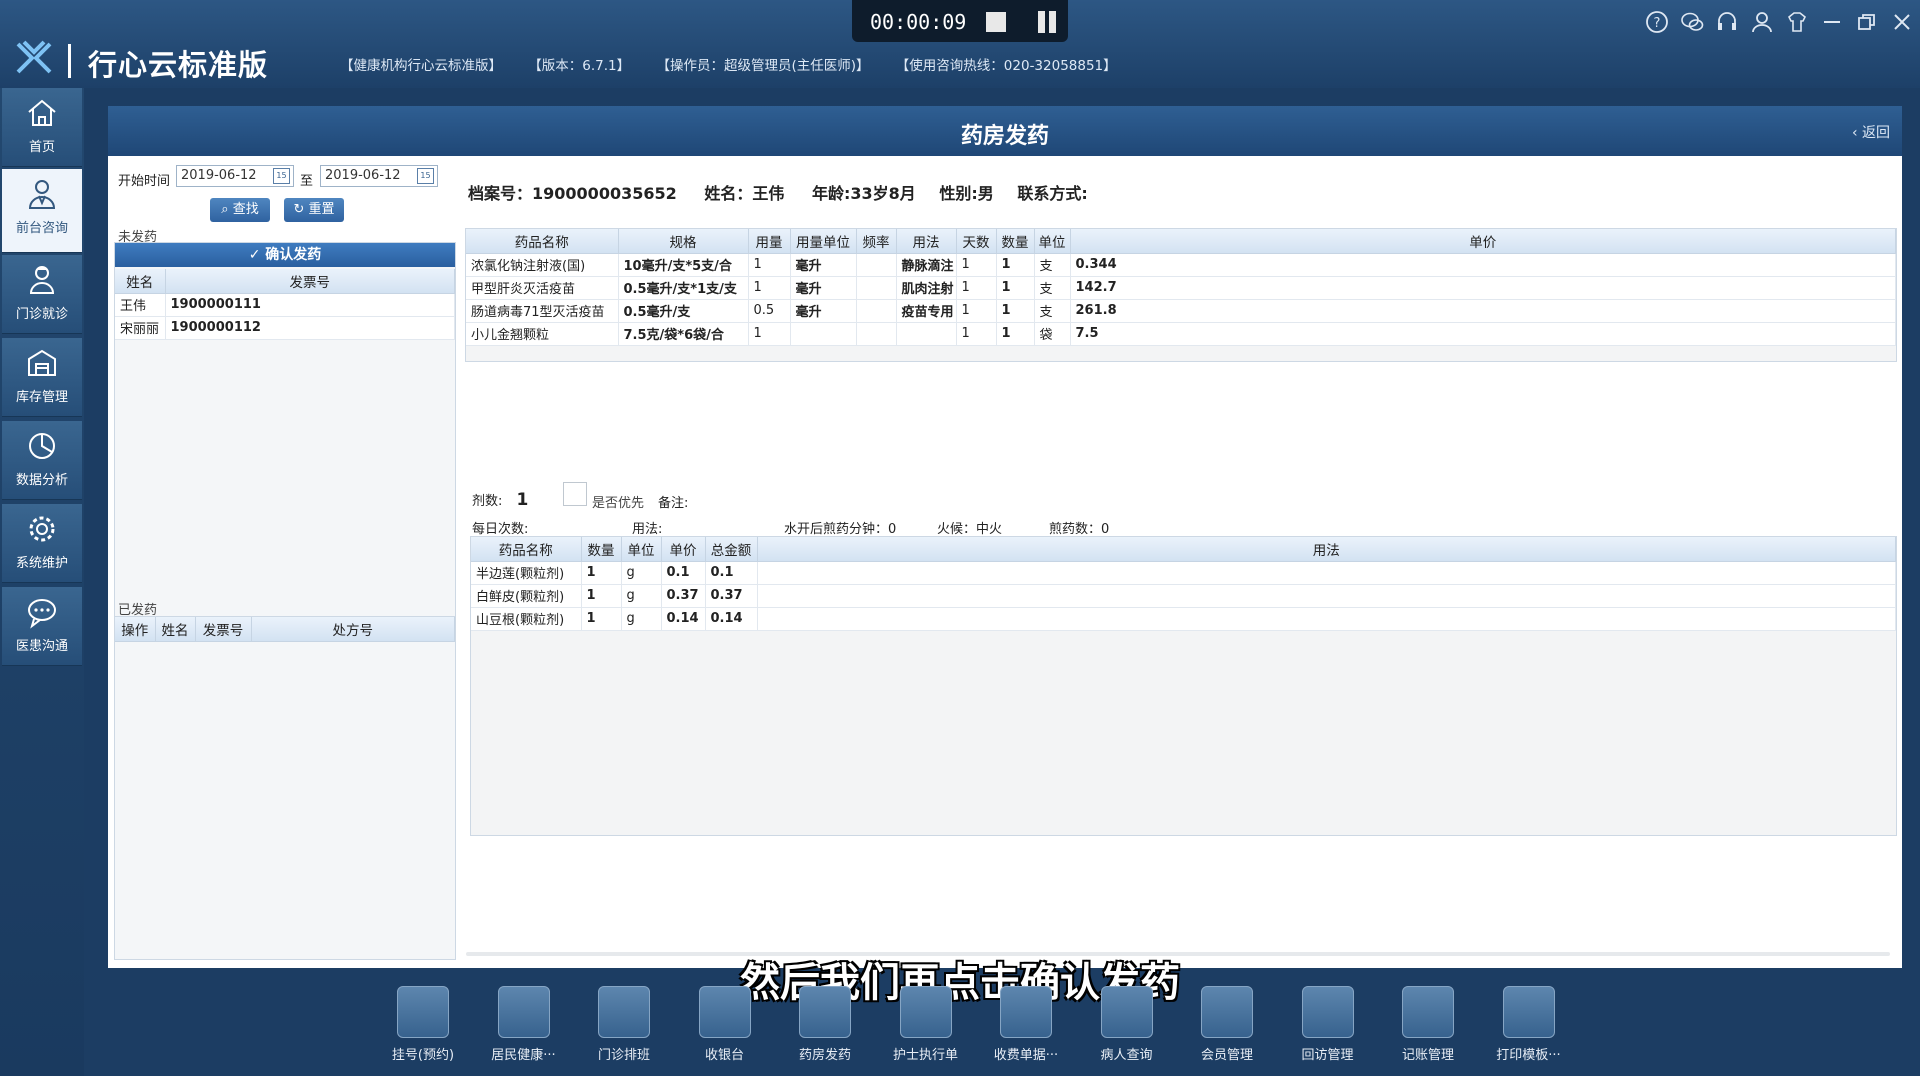 The image size is (1920, 1076). I want to click on record-label: 档案号：, so click(500, 193).